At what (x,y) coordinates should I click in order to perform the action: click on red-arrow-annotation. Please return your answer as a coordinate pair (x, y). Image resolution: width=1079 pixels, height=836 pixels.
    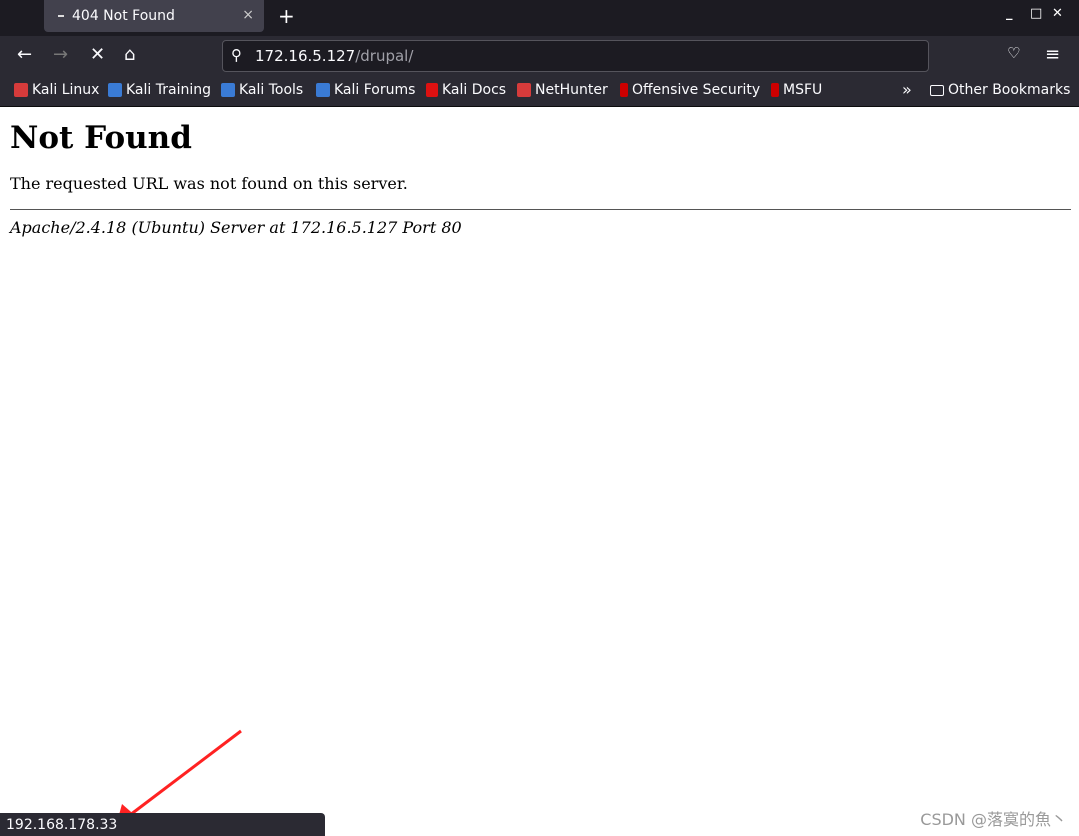
    Looking at the image, I should click on (179, 777).